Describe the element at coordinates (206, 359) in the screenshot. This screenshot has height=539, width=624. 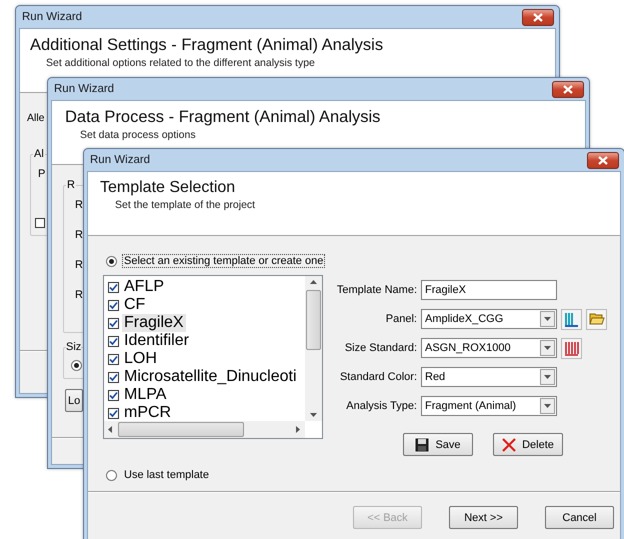
I see `template-item: LOH` at that location.